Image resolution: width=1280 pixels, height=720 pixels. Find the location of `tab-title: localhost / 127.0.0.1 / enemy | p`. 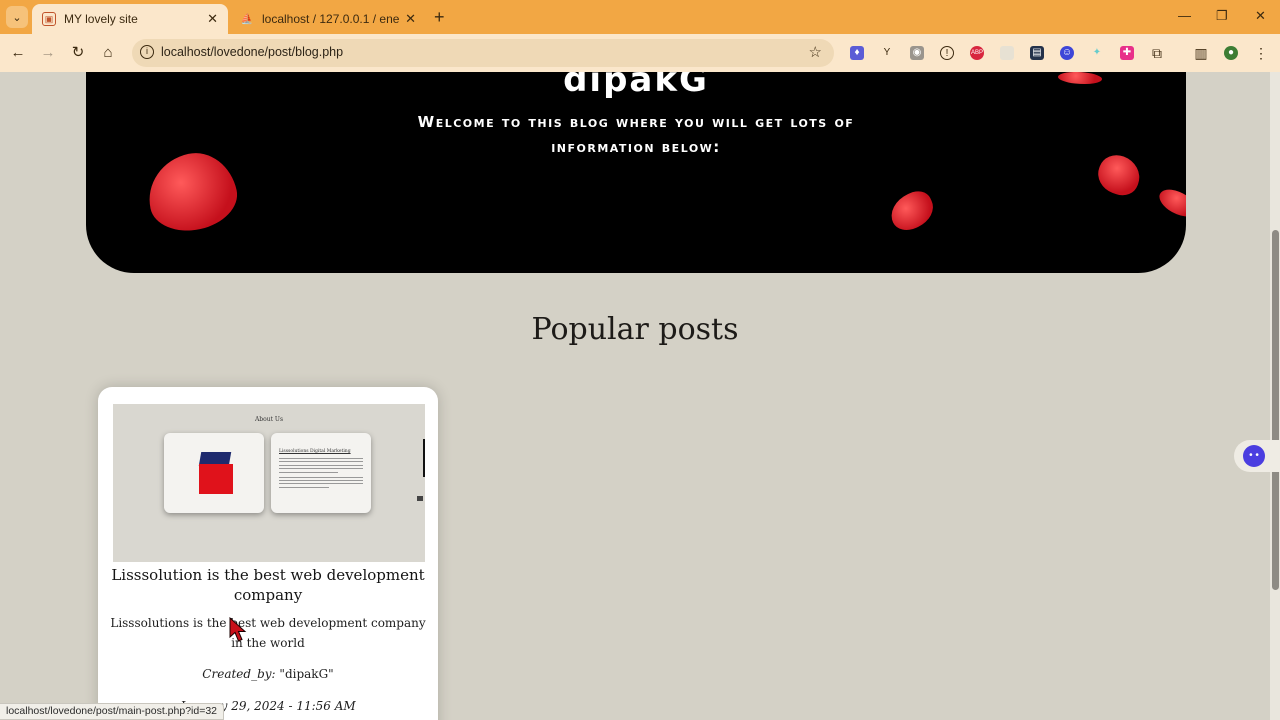

tab-title: localhost / 127.0.0.1 / enemy | p is located at coordinates (331, 19).